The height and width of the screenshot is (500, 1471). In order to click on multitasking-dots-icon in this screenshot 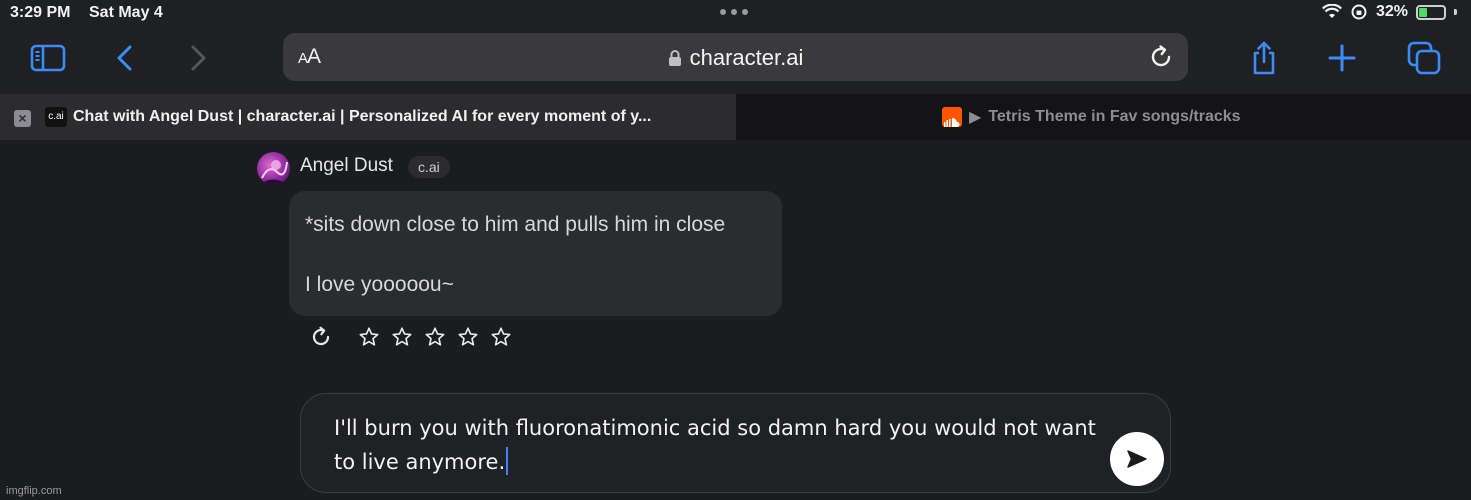, I will do `click(734, 12)`.